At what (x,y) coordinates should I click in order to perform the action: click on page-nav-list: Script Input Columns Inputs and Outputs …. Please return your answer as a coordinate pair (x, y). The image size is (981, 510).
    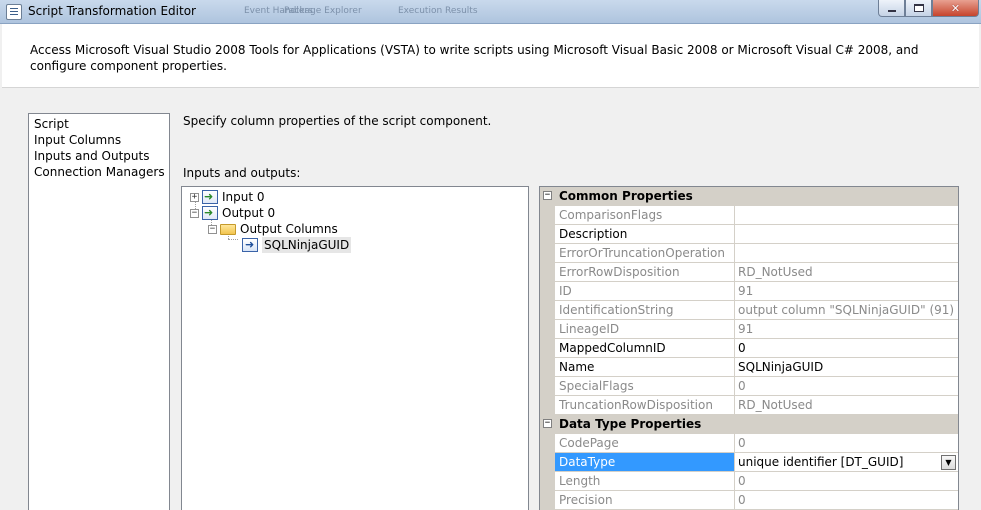
    Looking at the image, I should click on (99, 311).